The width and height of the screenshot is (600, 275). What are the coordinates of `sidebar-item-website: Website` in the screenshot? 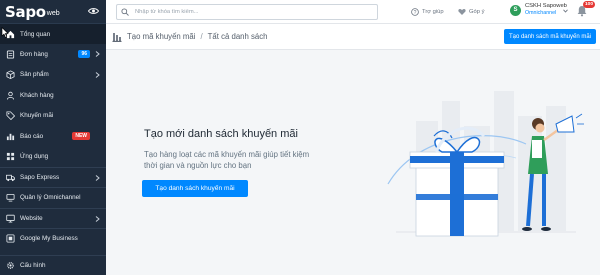 It's located at (53, 217).